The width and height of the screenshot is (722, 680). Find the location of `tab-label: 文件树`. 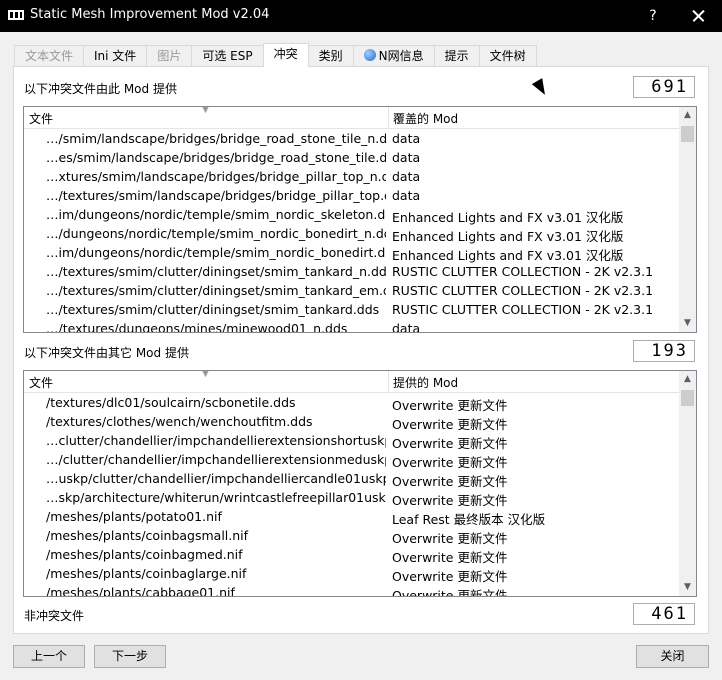

tab-label: 文件树 is located at coordinates (507, 56).